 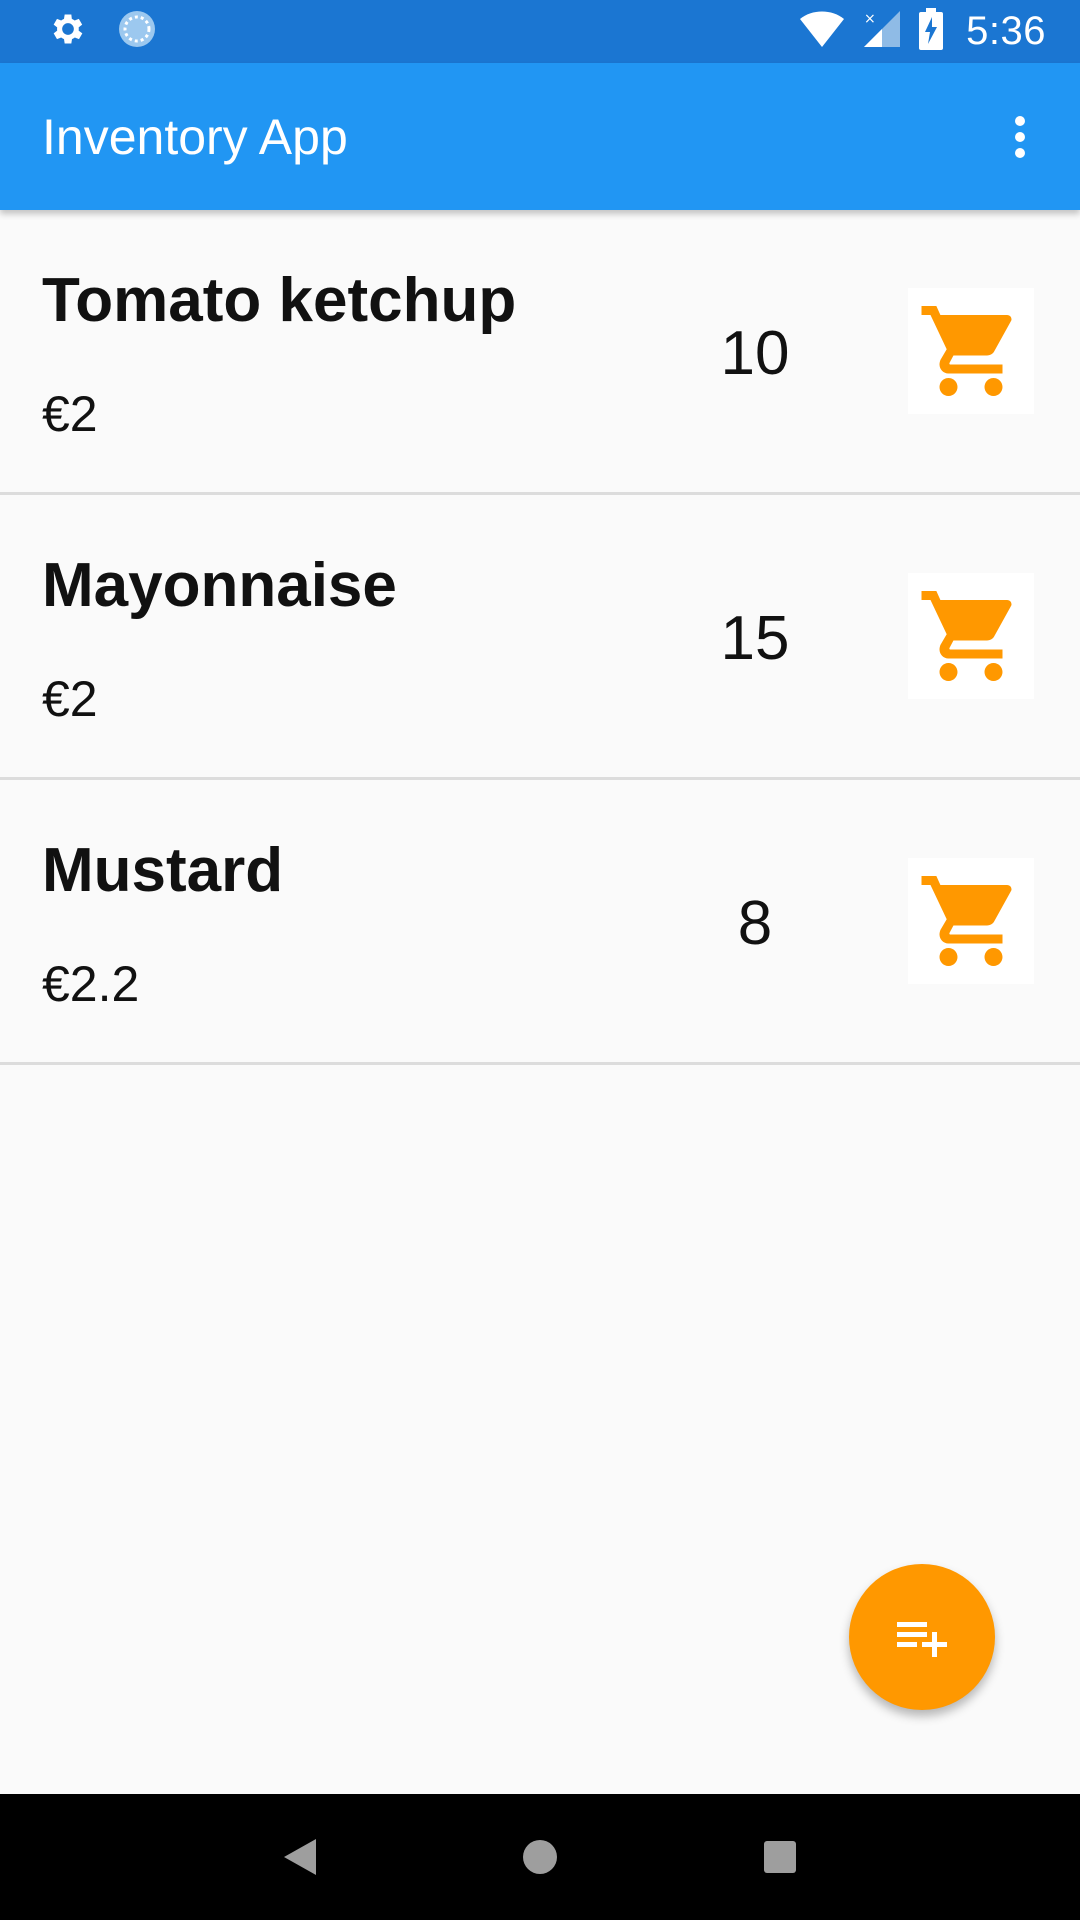 What do you see at coordinates (755, 638) in the screenshot?
I see `product-quantity: 15` at bounding box center [755, 638].